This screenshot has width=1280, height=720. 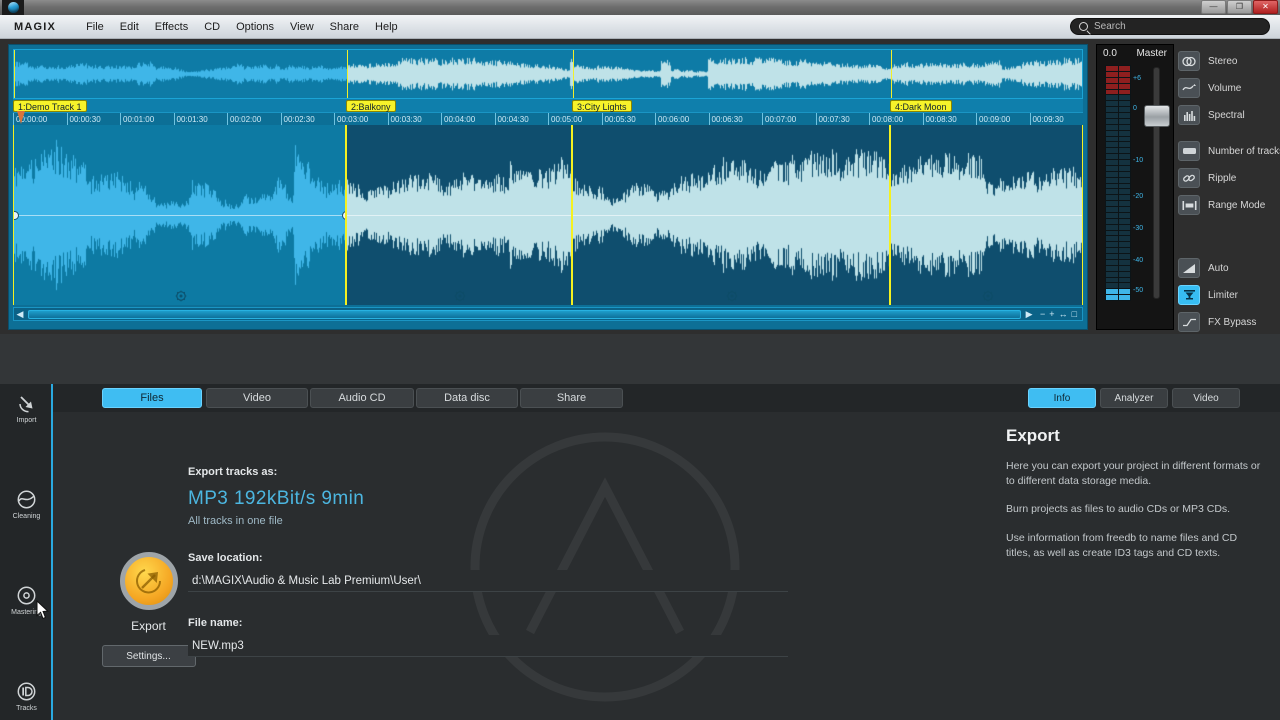 What do you see at coordinates (1138, 160) in the screenshot?
I see `scale-mark: -10` at bounding box center [1138, 160].